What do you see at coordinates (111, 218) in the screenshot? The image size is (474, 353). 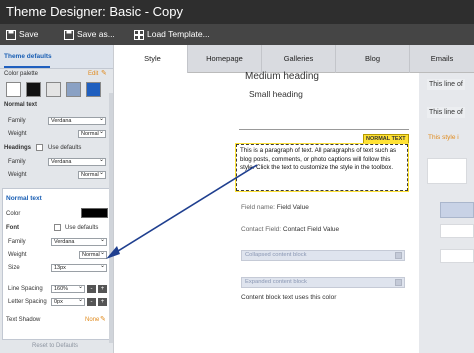 I see `sidebar-scrollbar` at bounding box center [111, 218].